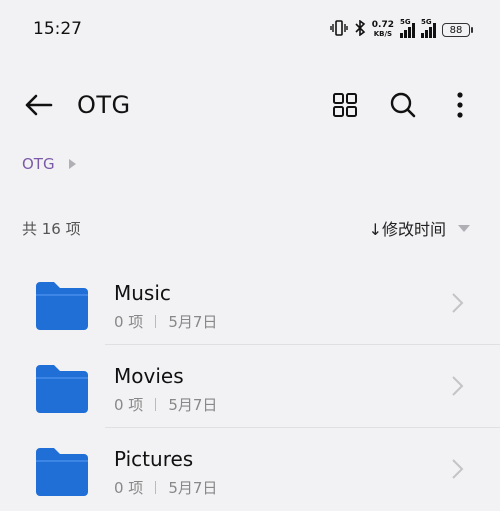  I want to click on page-title: OTG, so click(104, 105).